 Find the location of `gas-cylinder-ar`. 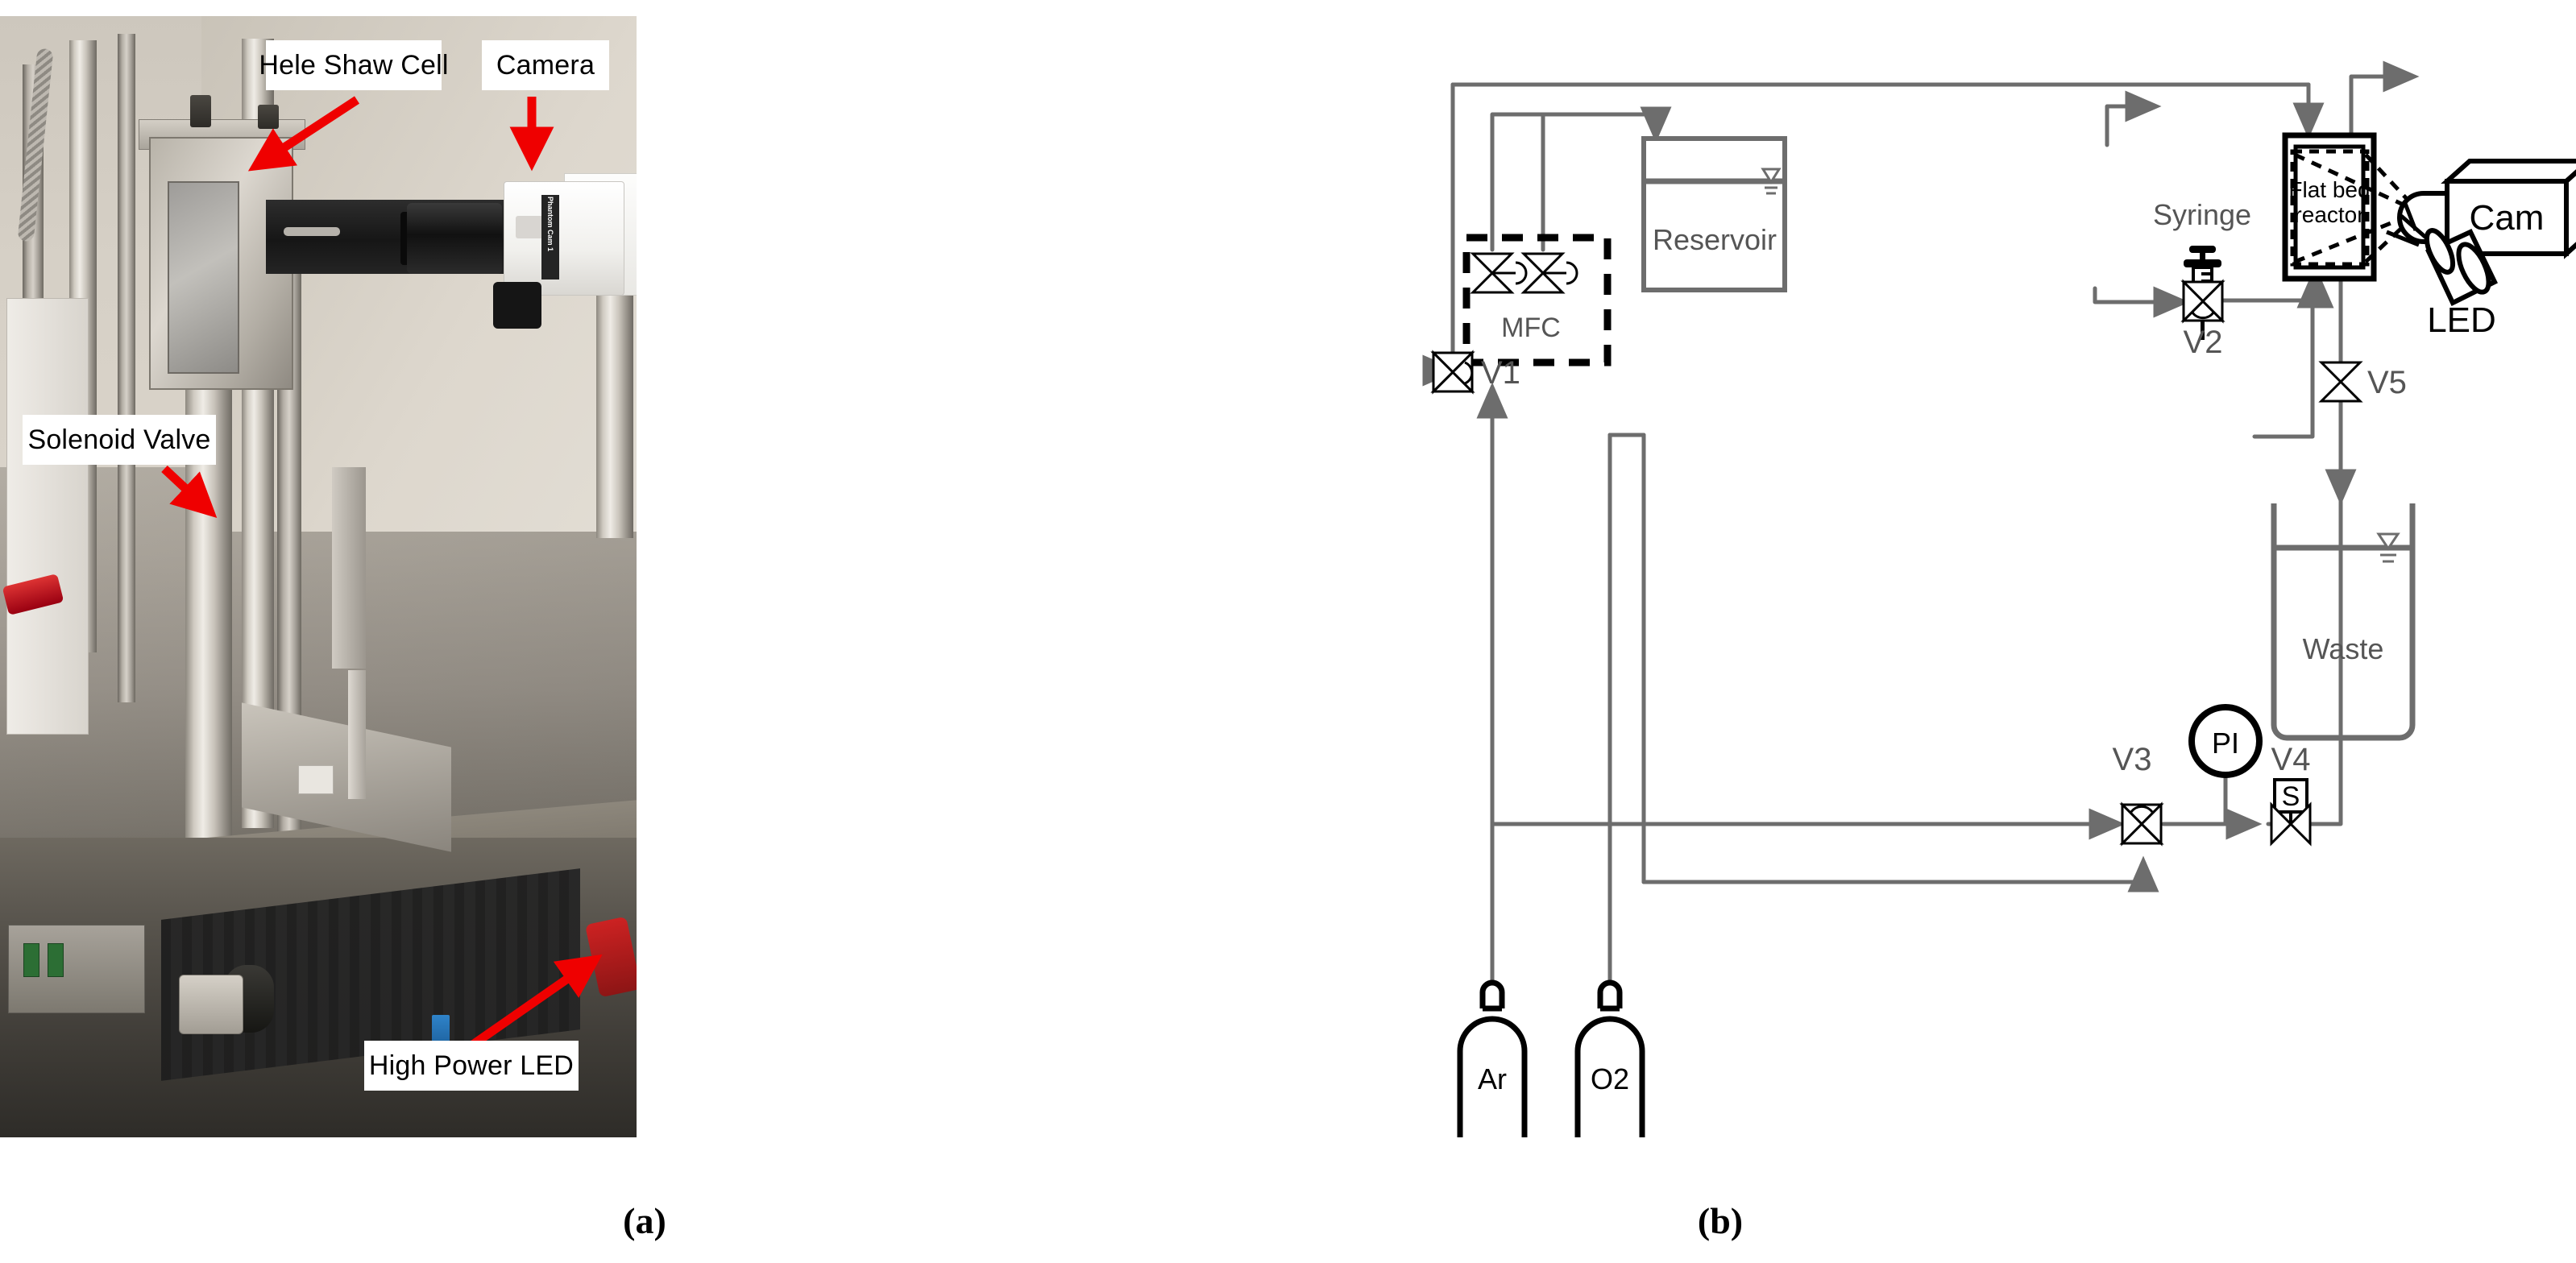

gas-cylinder-ar is located at coordinates (1492, 1058).